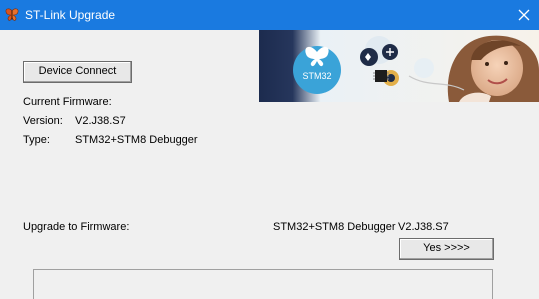  Describe the element at coordinates (43, 121) in the screenshot. I see `version-label: Version:` at that location.